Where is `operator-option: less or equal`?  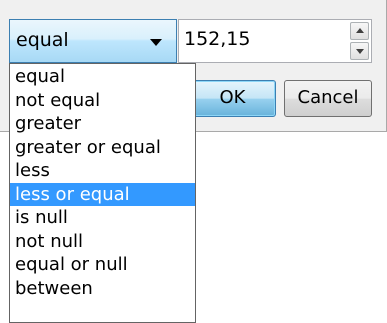
operator-option: less or equal is located at coordinates (102, 194).